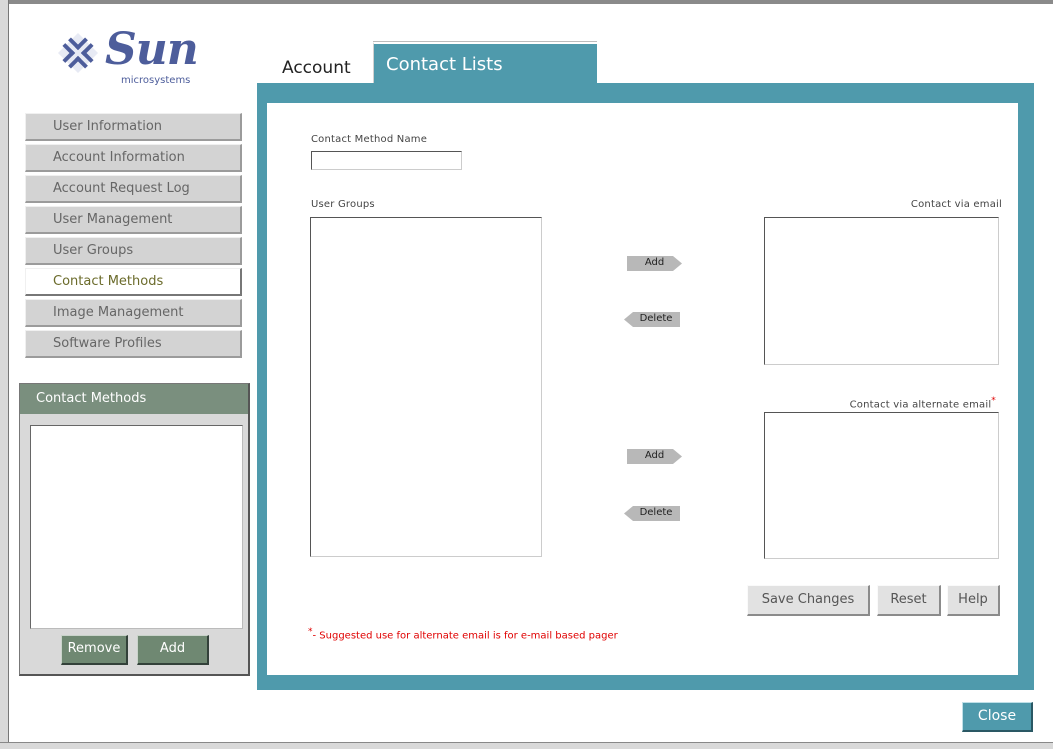 The image size is (1053, 749). What do you see at coordinates (369, 139) in the screenshot?
I see `contact-method-name-label: Contact Method Name` at bounding box center [369, 139].